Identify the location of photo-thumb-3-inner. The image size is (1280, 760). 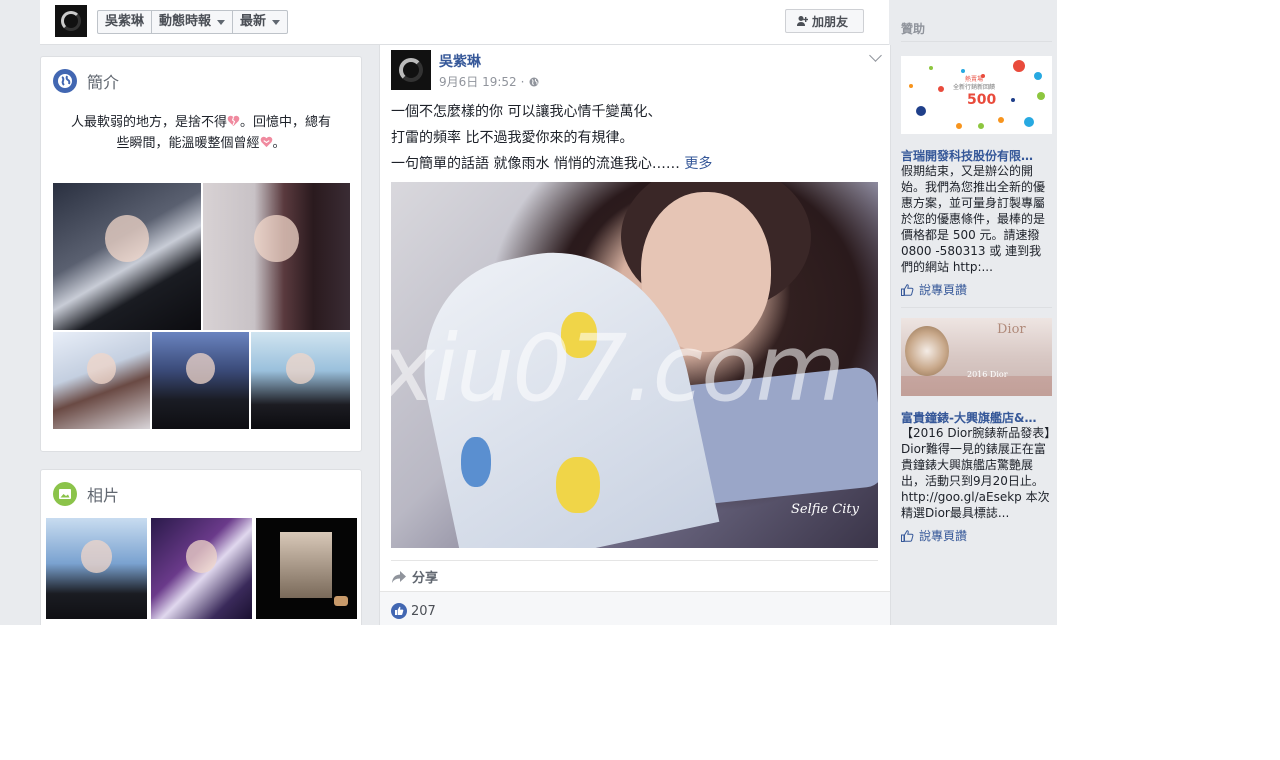
(306, 565).